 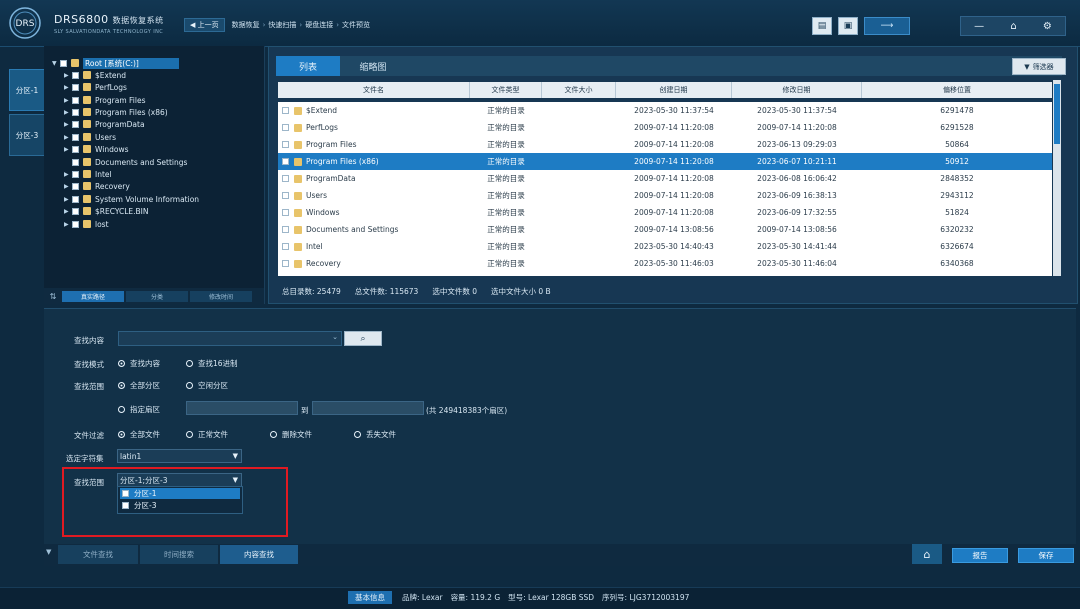 I want to click on report-button: 报告, so click(x=980, y=555).